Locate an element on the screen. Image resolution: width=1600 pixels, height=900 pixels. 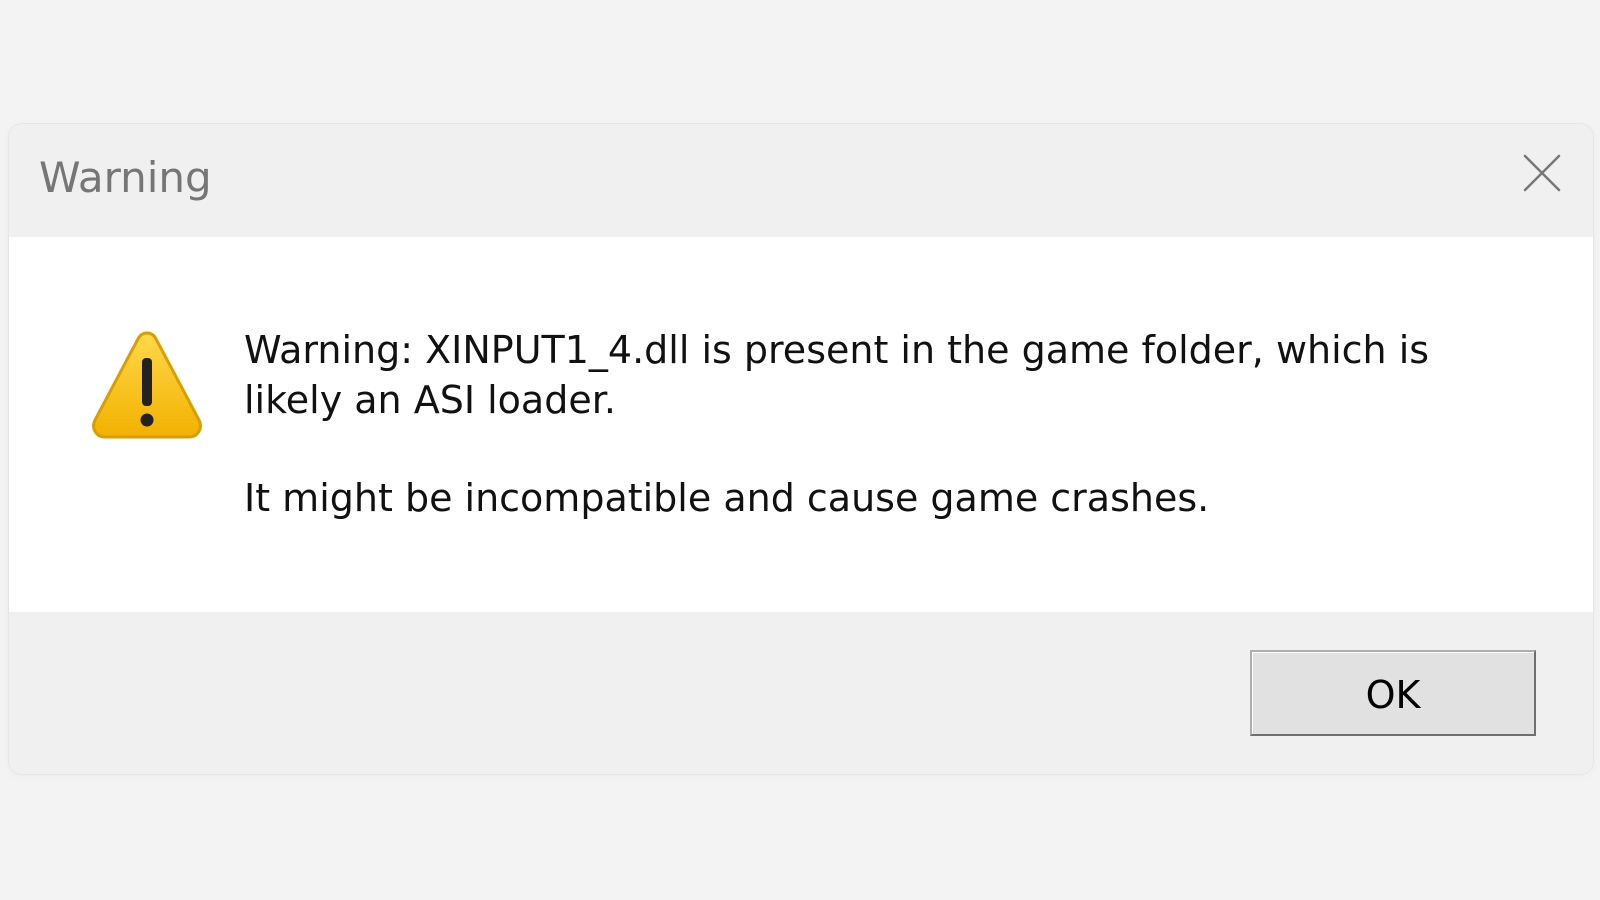
ok-button: OK is located at coordinates (1393, 693).